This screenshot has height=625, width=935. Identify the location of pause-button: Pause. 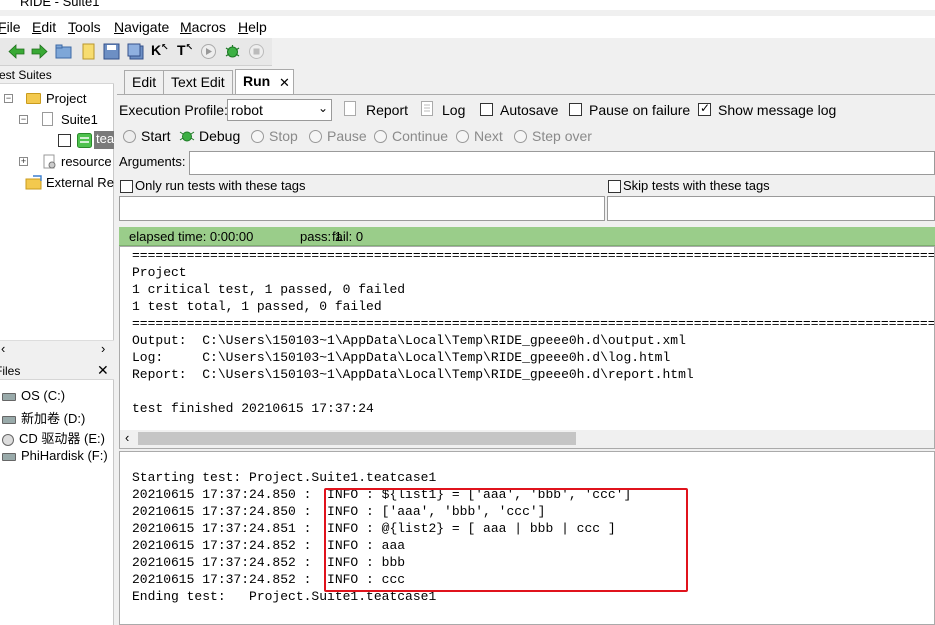
(338, 136).